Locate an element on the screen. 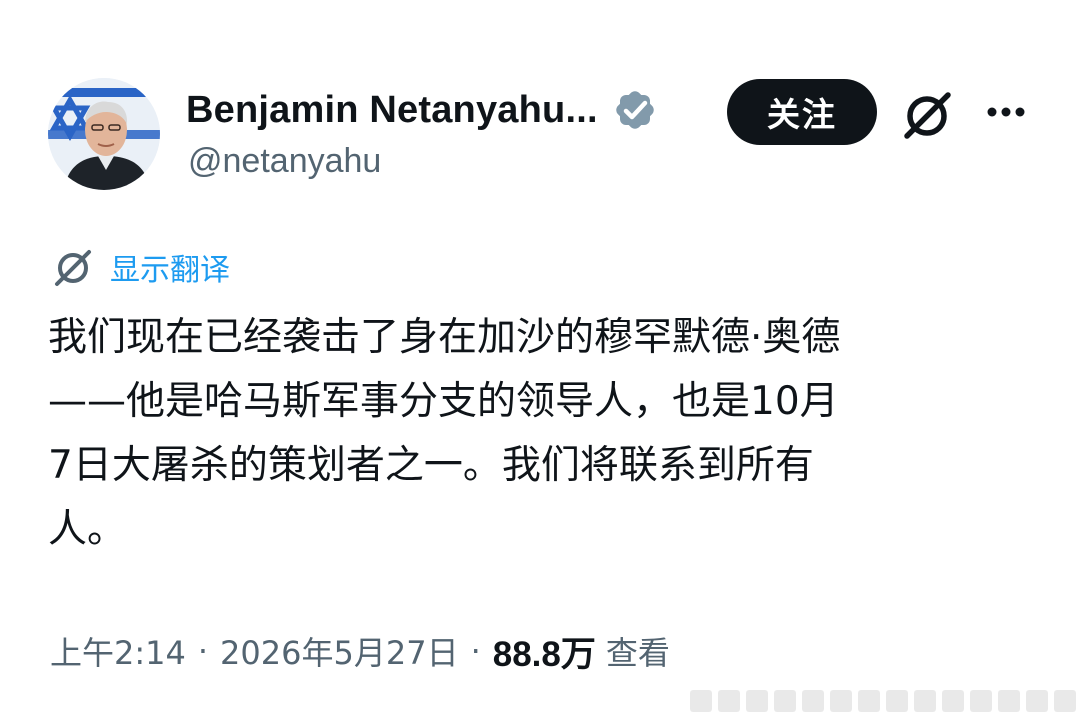  tweet-line: 我们现在已经袭击了身在加沙的穆罕默德·奥德 is located at coordinates (444, 337).